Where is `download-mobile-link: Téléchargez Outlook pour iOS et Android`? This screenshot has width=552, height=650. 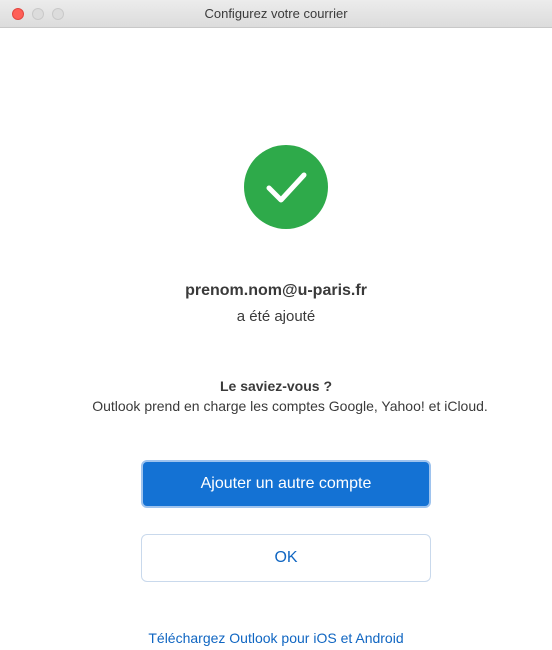 download-mobile-link: Téléchargez Outlook pour iOS et Android is located at coordinates (276, 638).